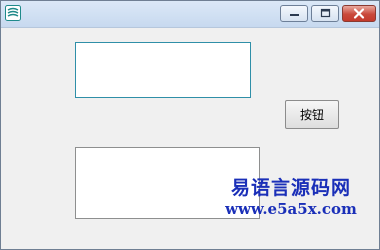  I want to click on site-watermark: 易语言源码网 www.e5a5x.com, so click(291, 198).